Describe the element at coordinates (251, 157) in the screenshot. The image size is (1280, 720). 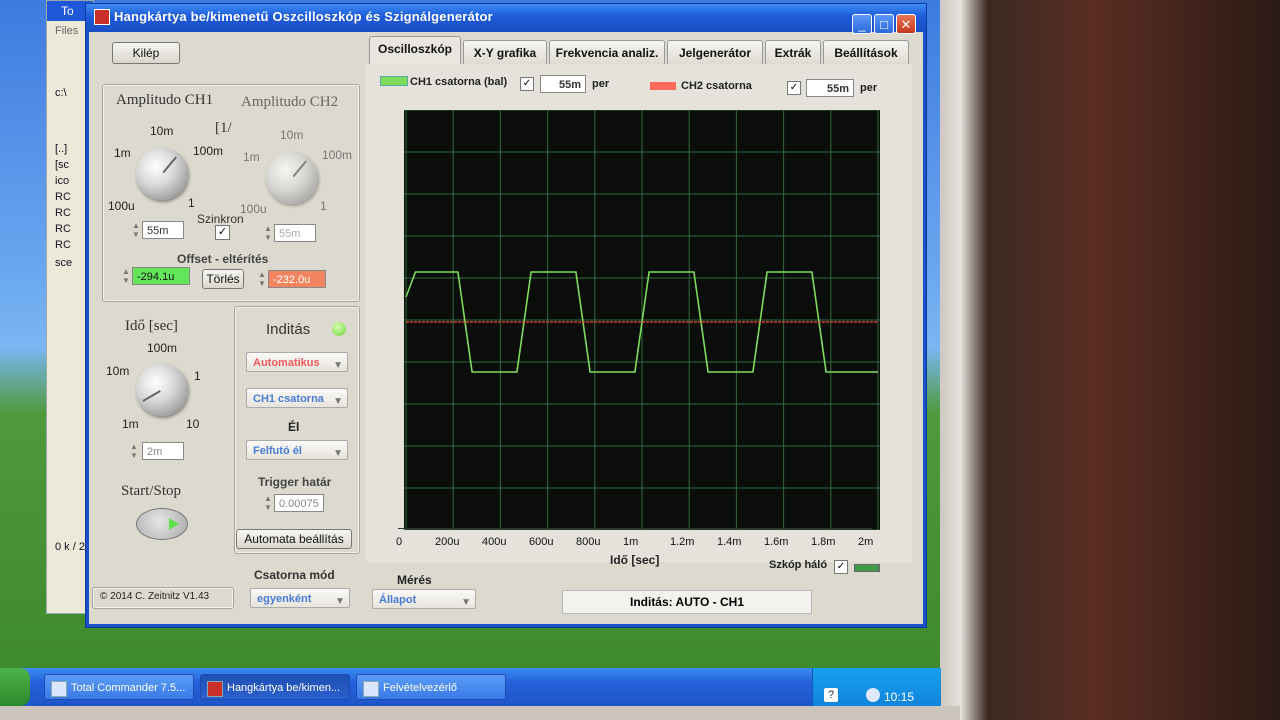
I see `ch2-tick-1m: 1m` at that location.